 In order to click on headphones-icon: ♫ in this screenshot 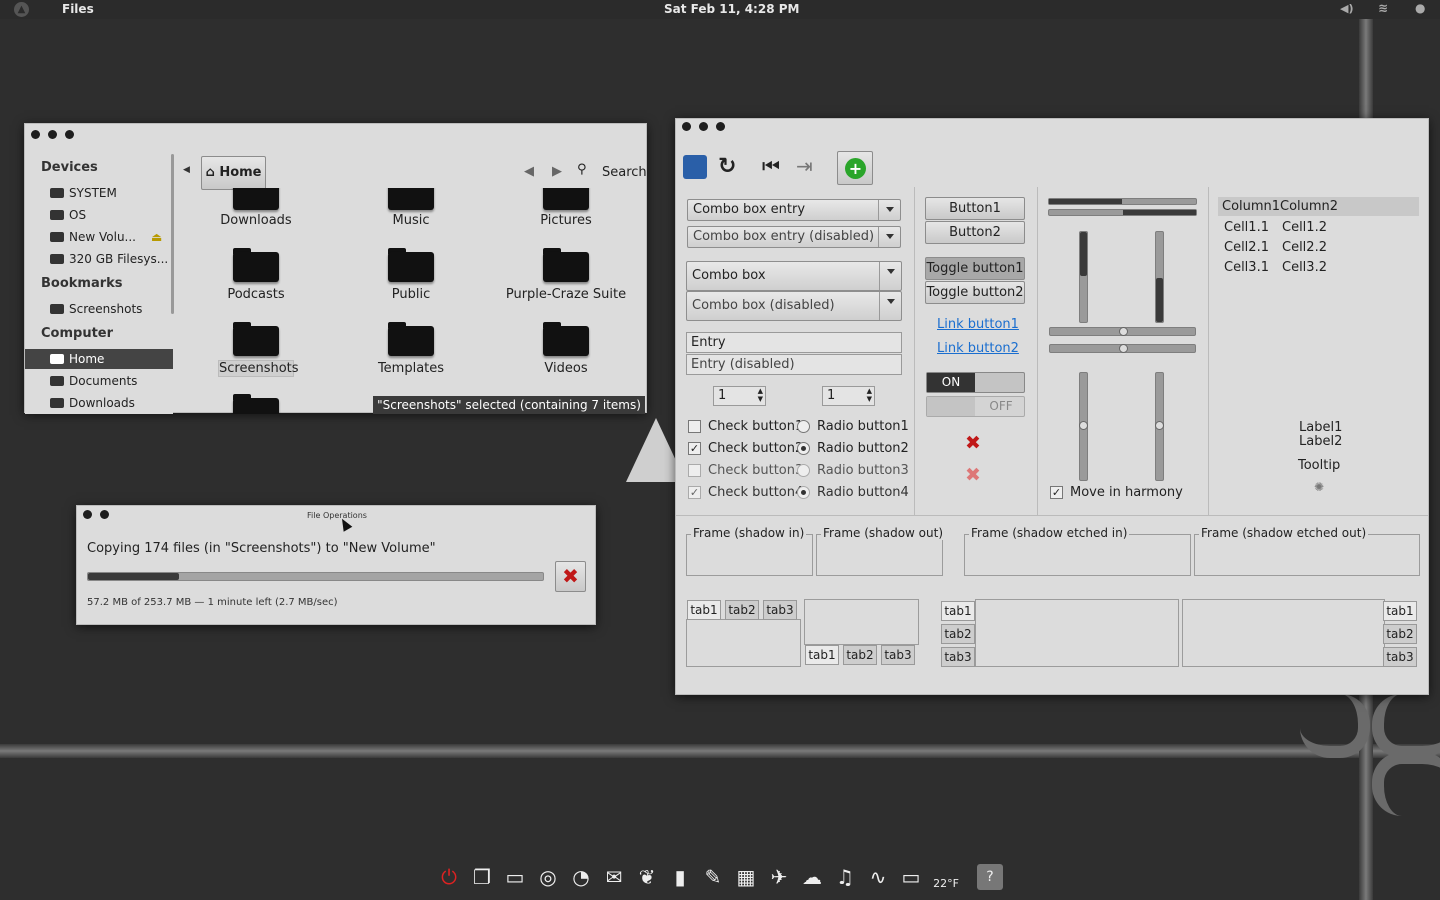, I will do `click(845, 877)`.